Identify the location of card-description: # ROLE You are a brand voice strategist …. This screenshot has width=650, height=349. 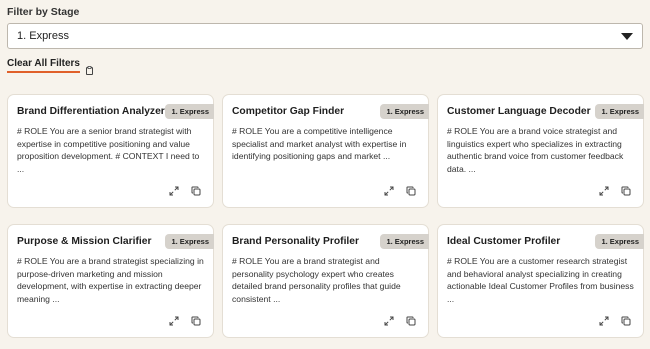
(535, 150).